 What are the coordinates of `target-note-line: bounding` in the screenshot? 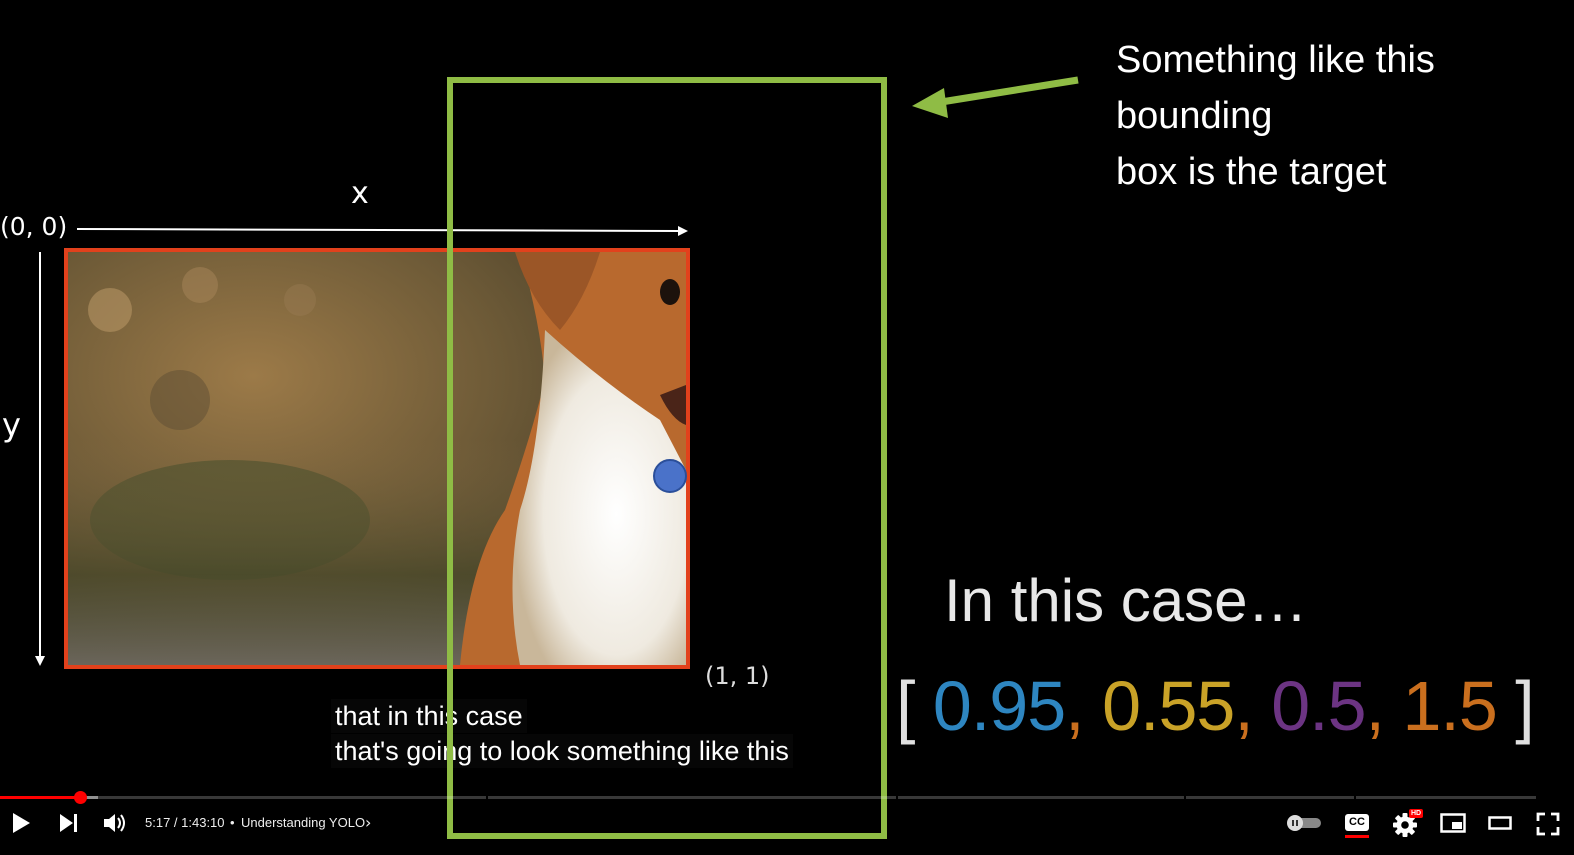 It's located at (1194, 116).